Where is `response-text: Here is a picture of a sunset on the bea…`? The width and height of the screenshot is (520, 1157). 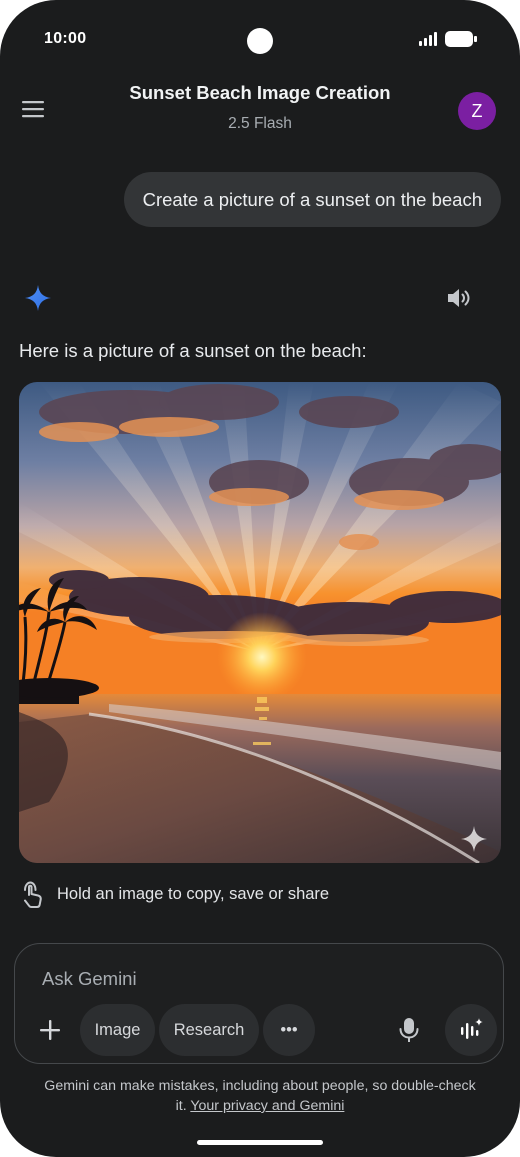
response-text: Here is a picture of a sunset on the bea… is located at coordinates (193, 350).